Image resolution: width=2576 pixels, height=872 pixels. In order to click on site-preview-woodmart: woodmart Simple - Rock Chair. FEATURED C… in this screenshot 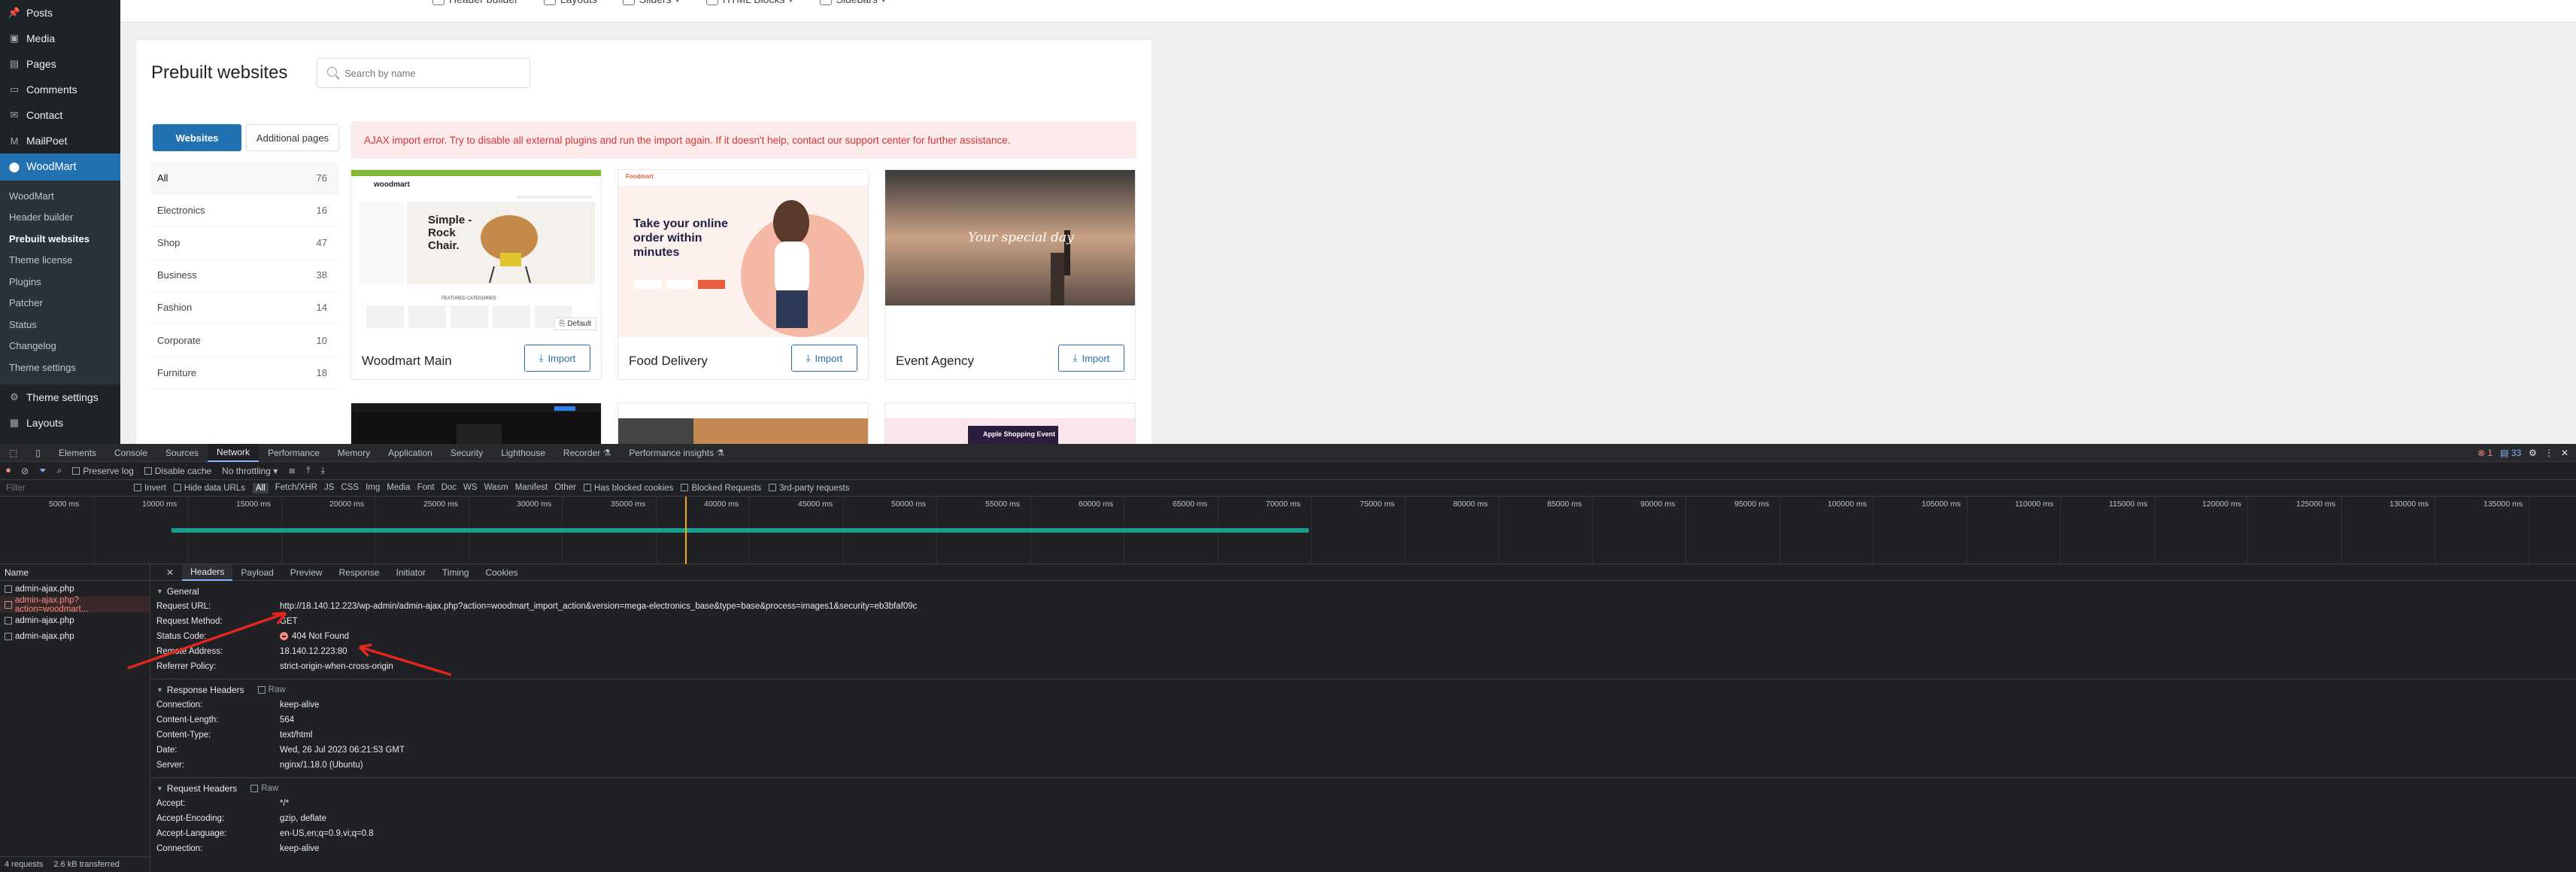, I will do `click(476, 253)`.